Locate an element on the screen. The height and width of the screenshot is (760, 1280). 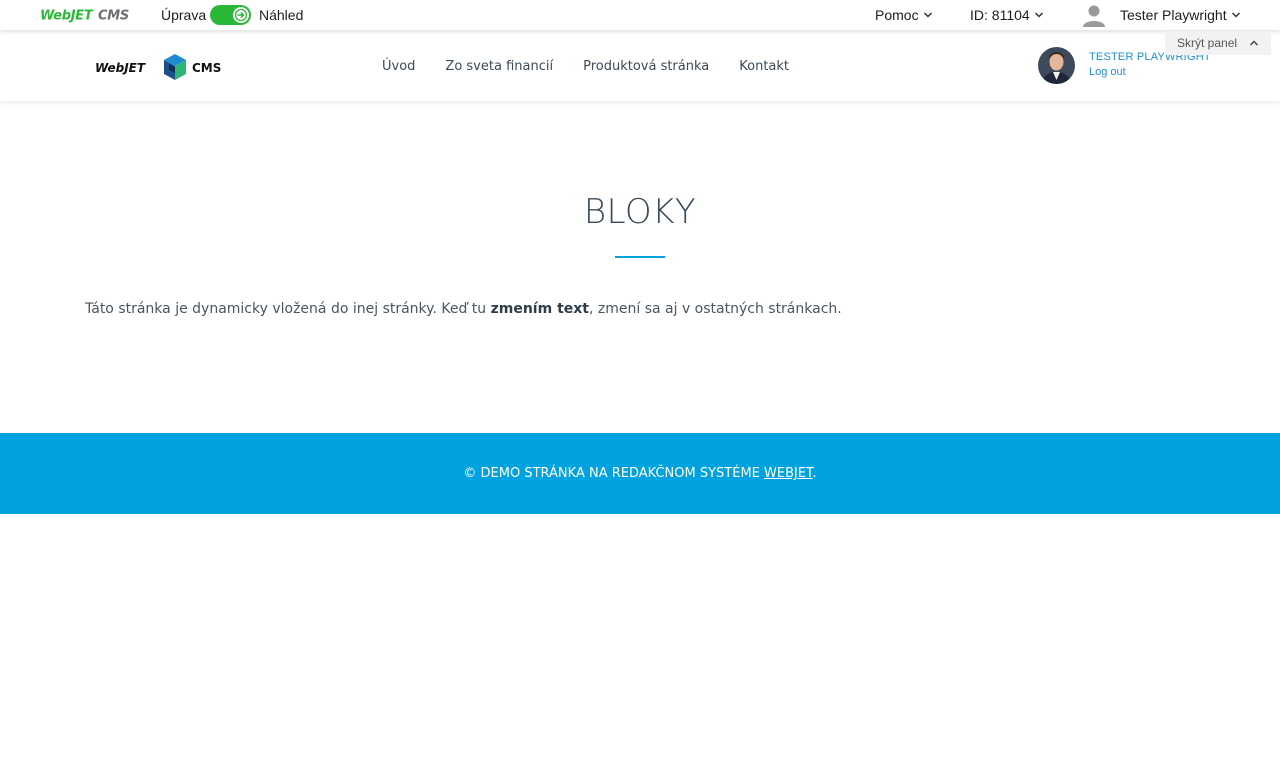
nav-item-financie: Zo sveta financií is located at coordinates (499, 66).